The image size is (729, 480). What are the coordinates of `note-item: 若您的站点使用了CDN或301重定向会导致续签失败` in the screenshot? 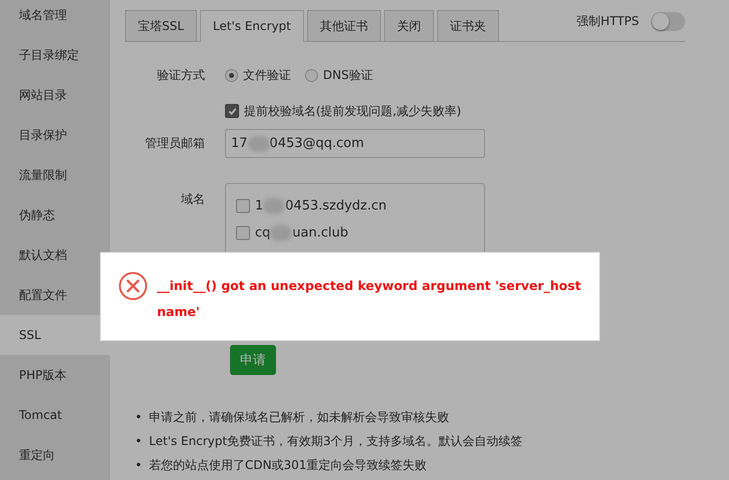 It's located at (287, 465).